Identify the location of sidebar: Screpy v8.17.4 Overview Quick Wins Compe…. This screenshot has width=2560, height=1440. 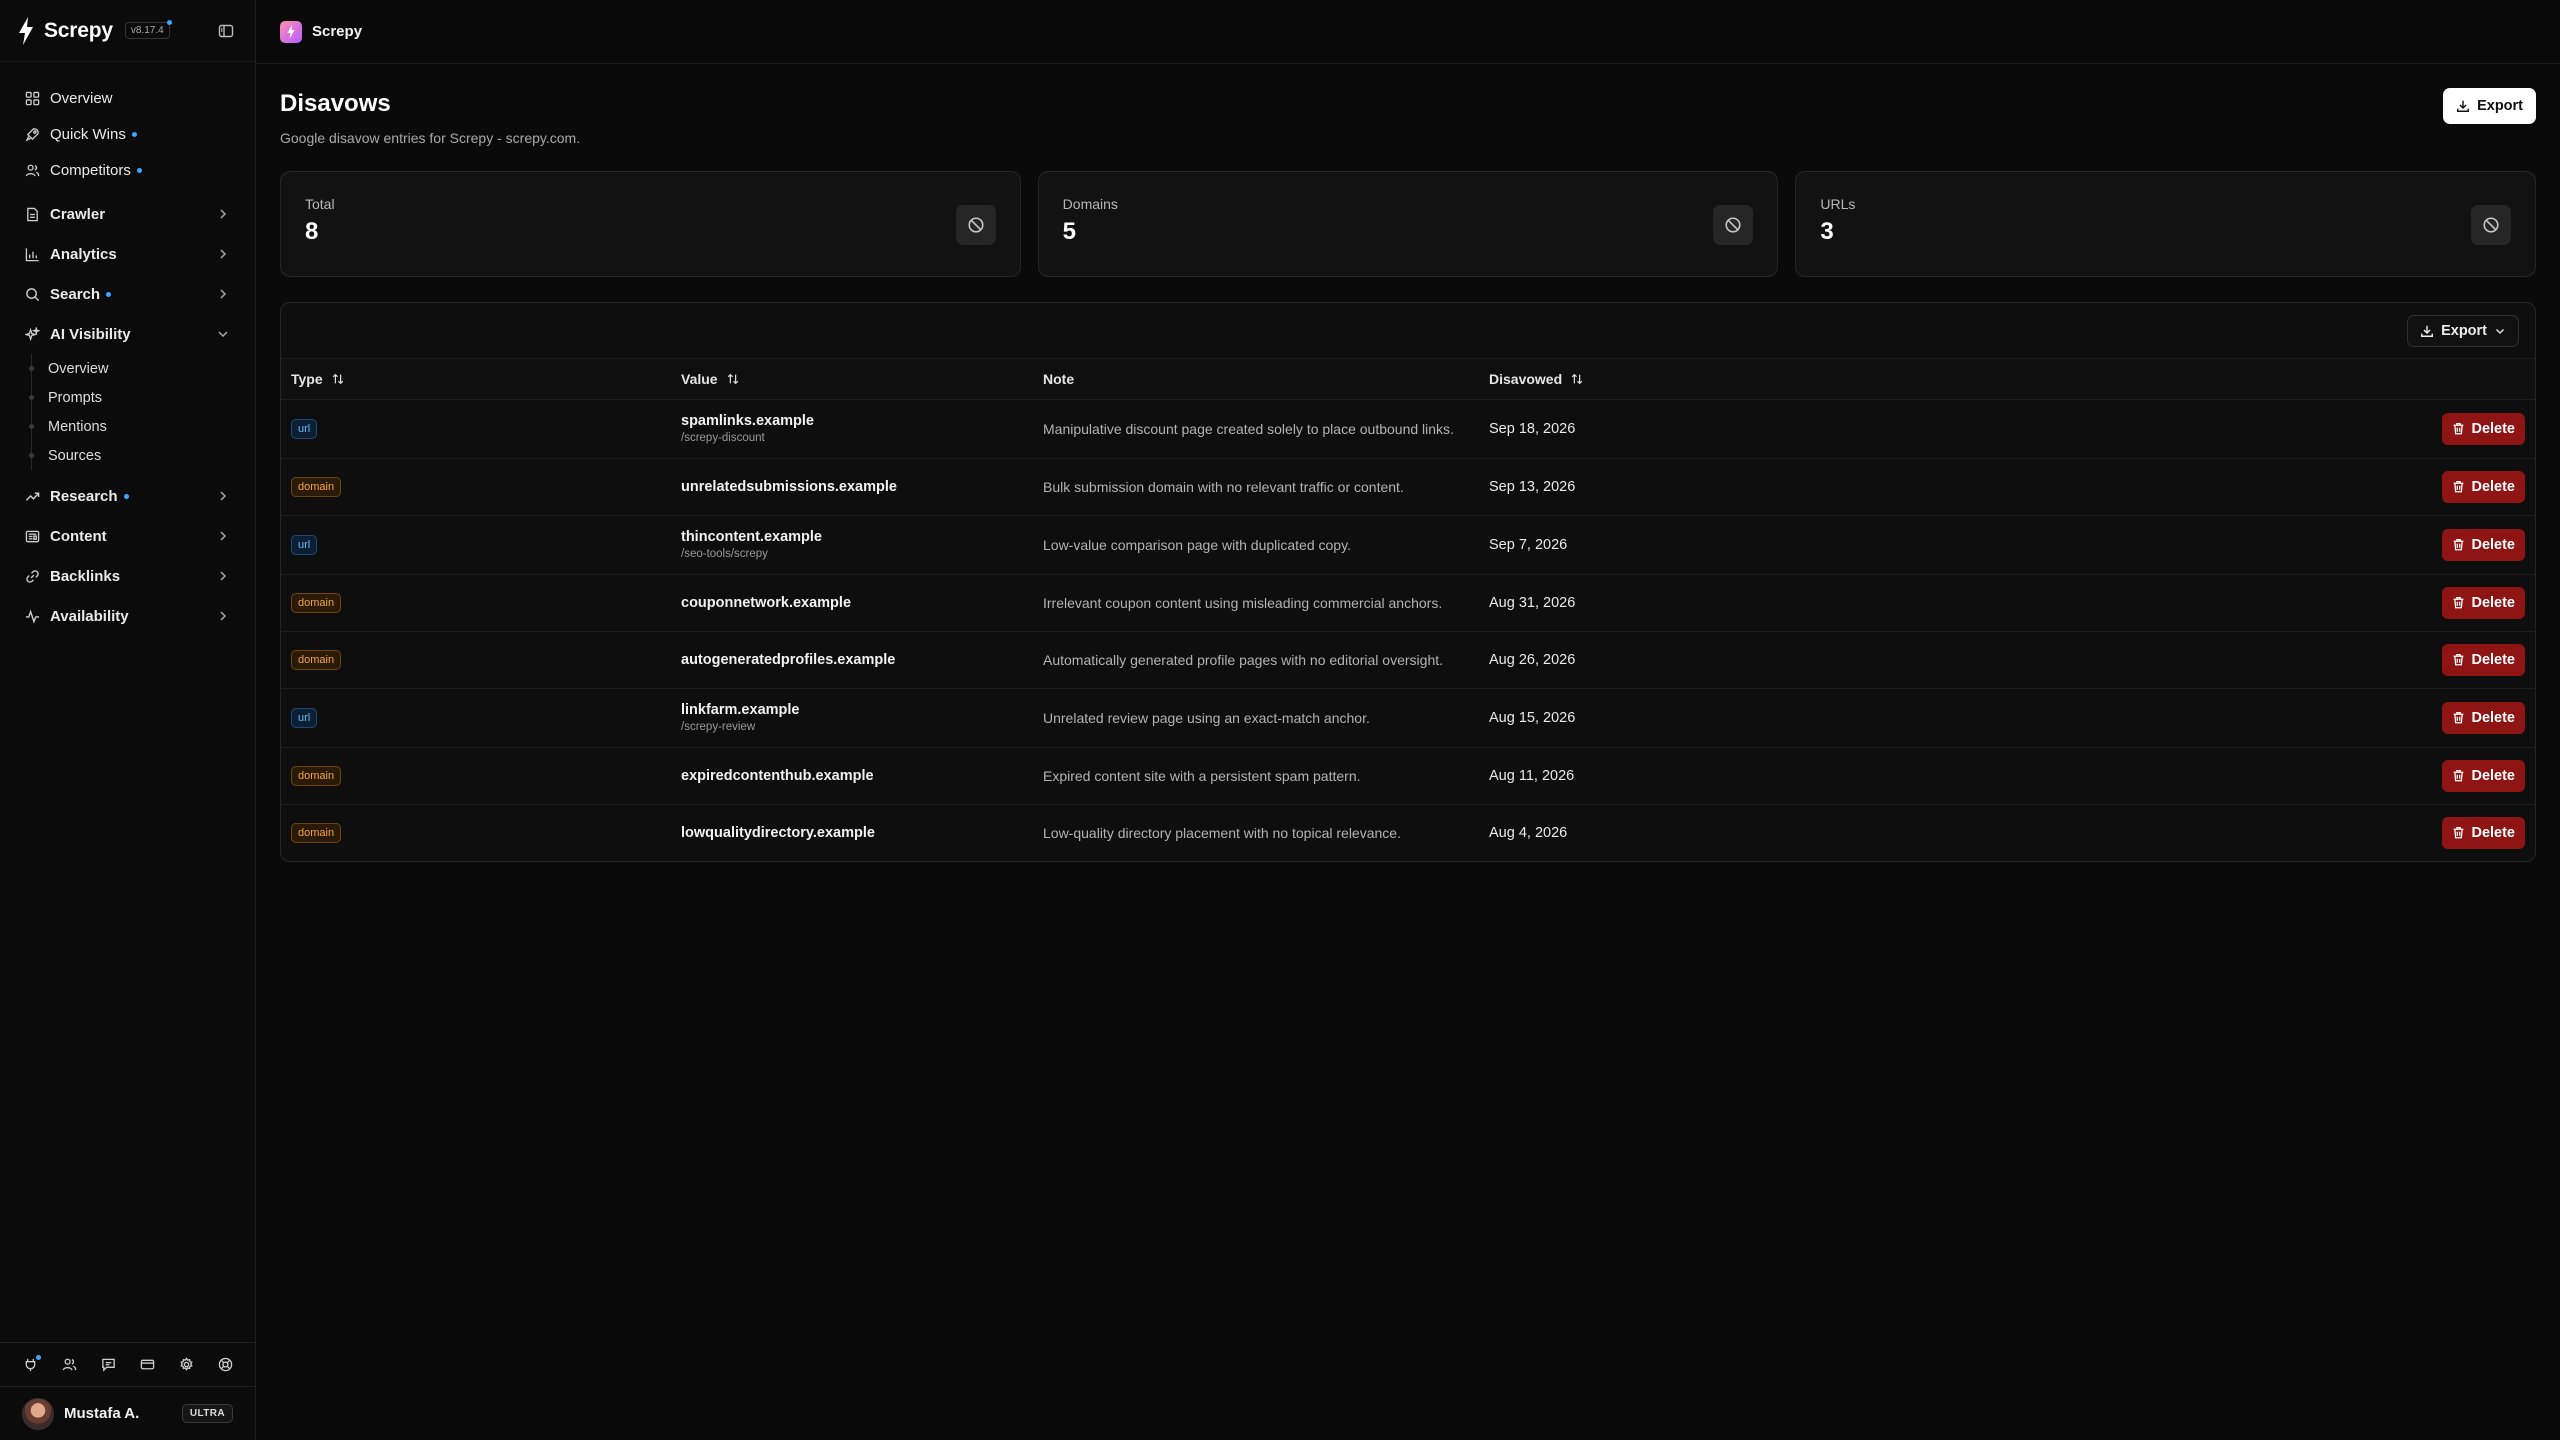
(128, 720).